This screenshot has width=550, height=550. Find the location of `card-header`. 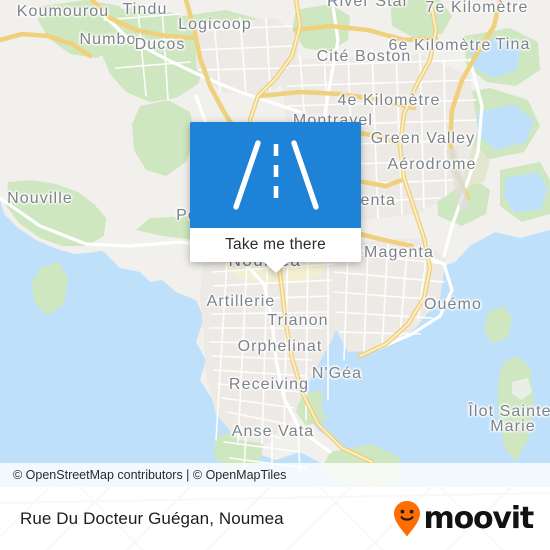

card-header is located at coordinates (275, 175).